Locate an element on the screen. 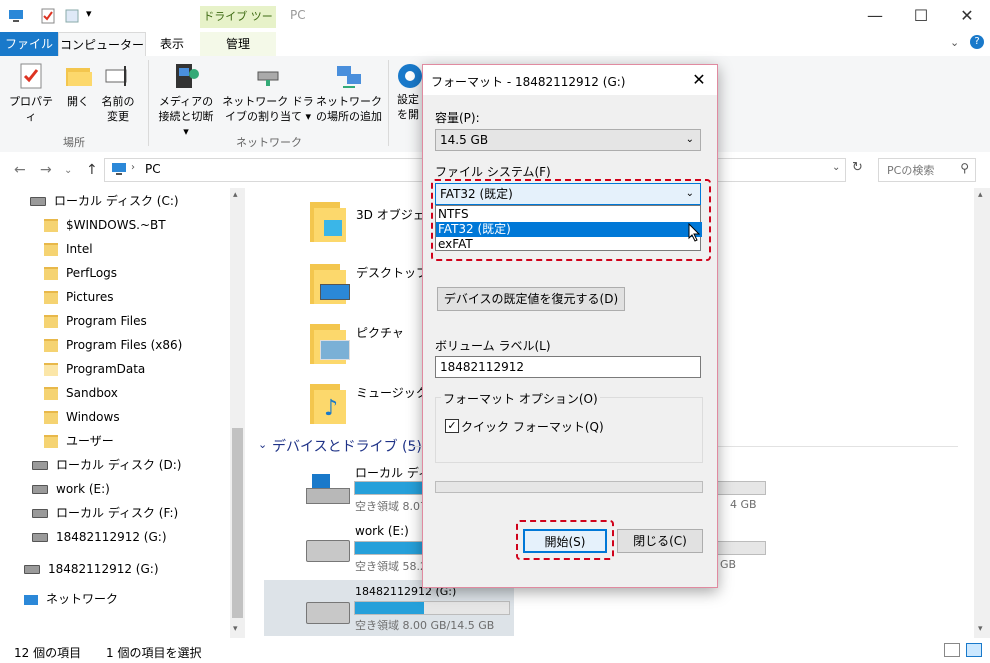 This screenshot has width=990, height=663. properties-icon is located at coordinates (48, 16).